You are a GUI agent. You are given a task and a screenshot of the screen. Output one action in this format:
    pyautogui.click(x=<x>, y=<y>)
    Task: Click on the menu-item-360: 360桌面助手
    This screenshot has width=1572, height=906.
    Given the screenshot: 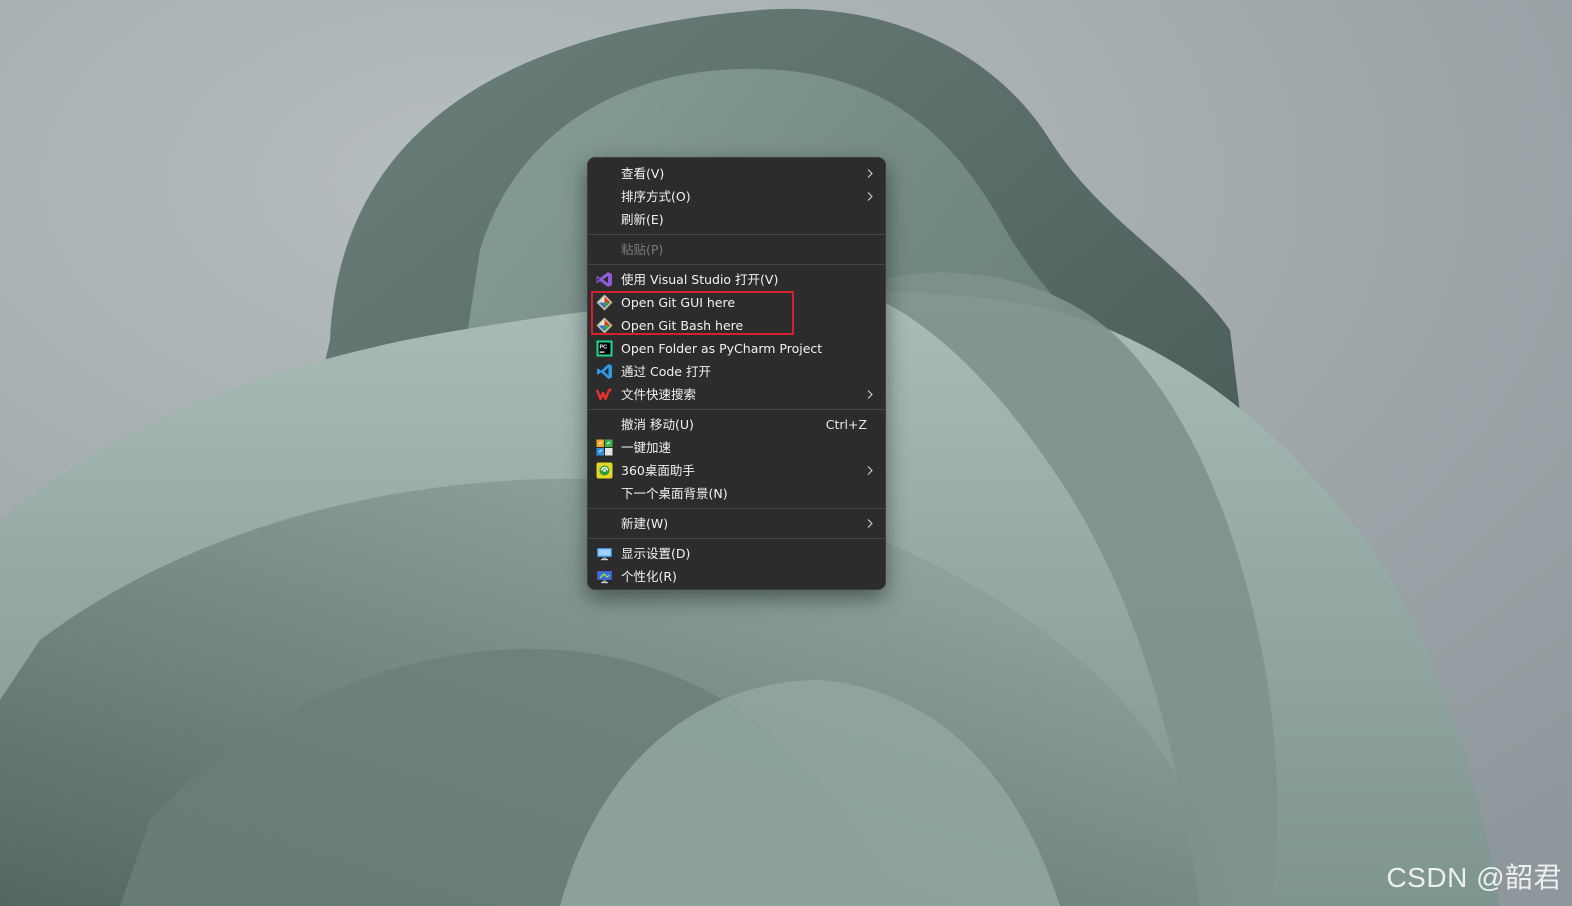 What is the action you would take?
    pyautogui.click(x=736, y=470)
    